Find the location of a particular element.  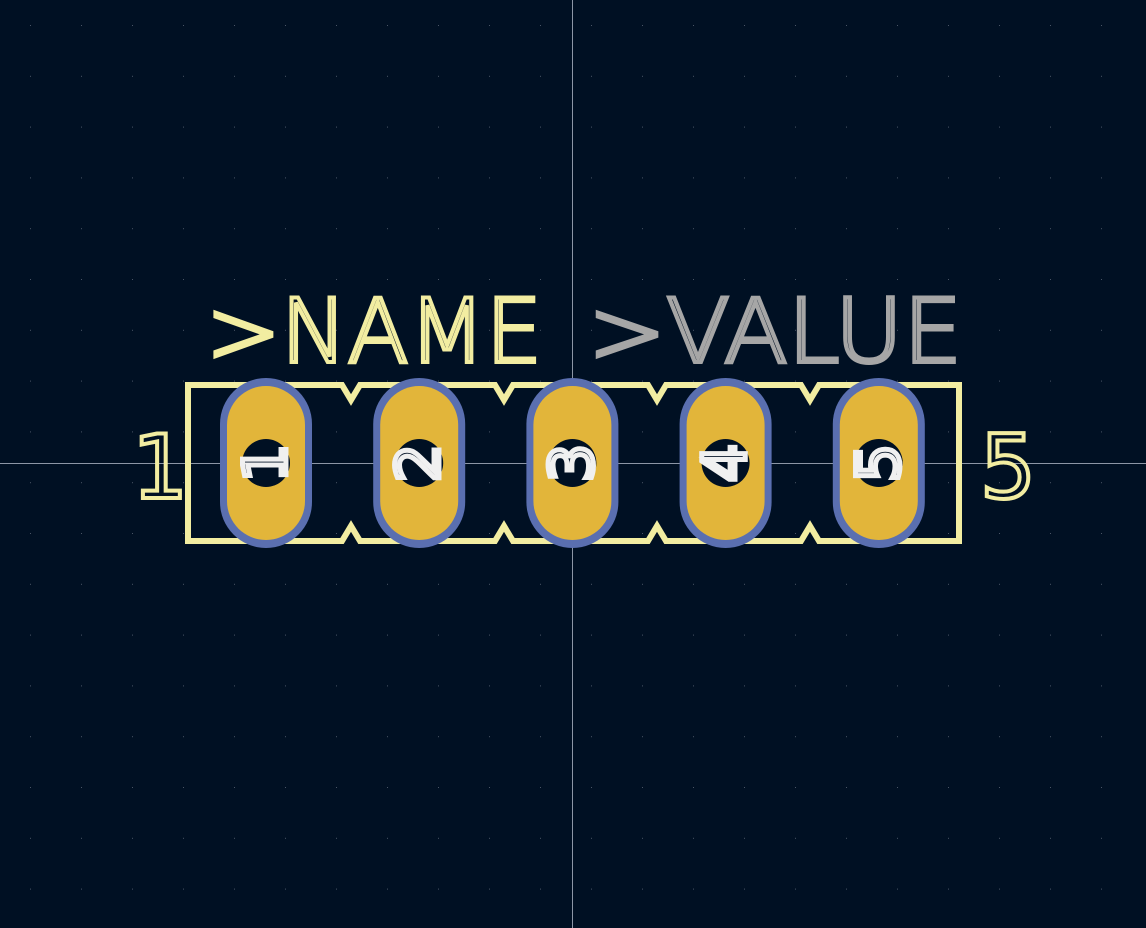

pad-2: 2 is located at coordinates (419, 463).